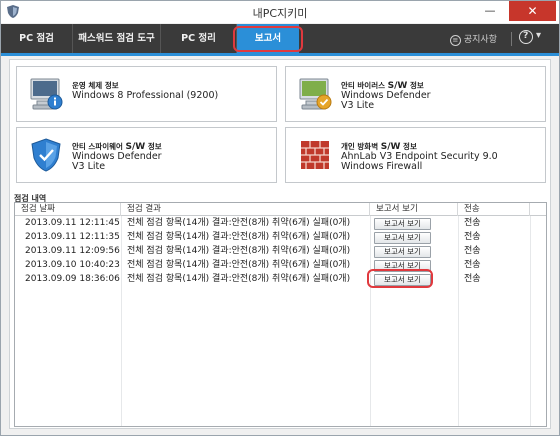 This screenshot has height=436, width=560. What do you see at coordinates (199, 38) in the screenshot?
I see `tab-pc-cleanup: PC 정리` at bounding box center [199, 38].